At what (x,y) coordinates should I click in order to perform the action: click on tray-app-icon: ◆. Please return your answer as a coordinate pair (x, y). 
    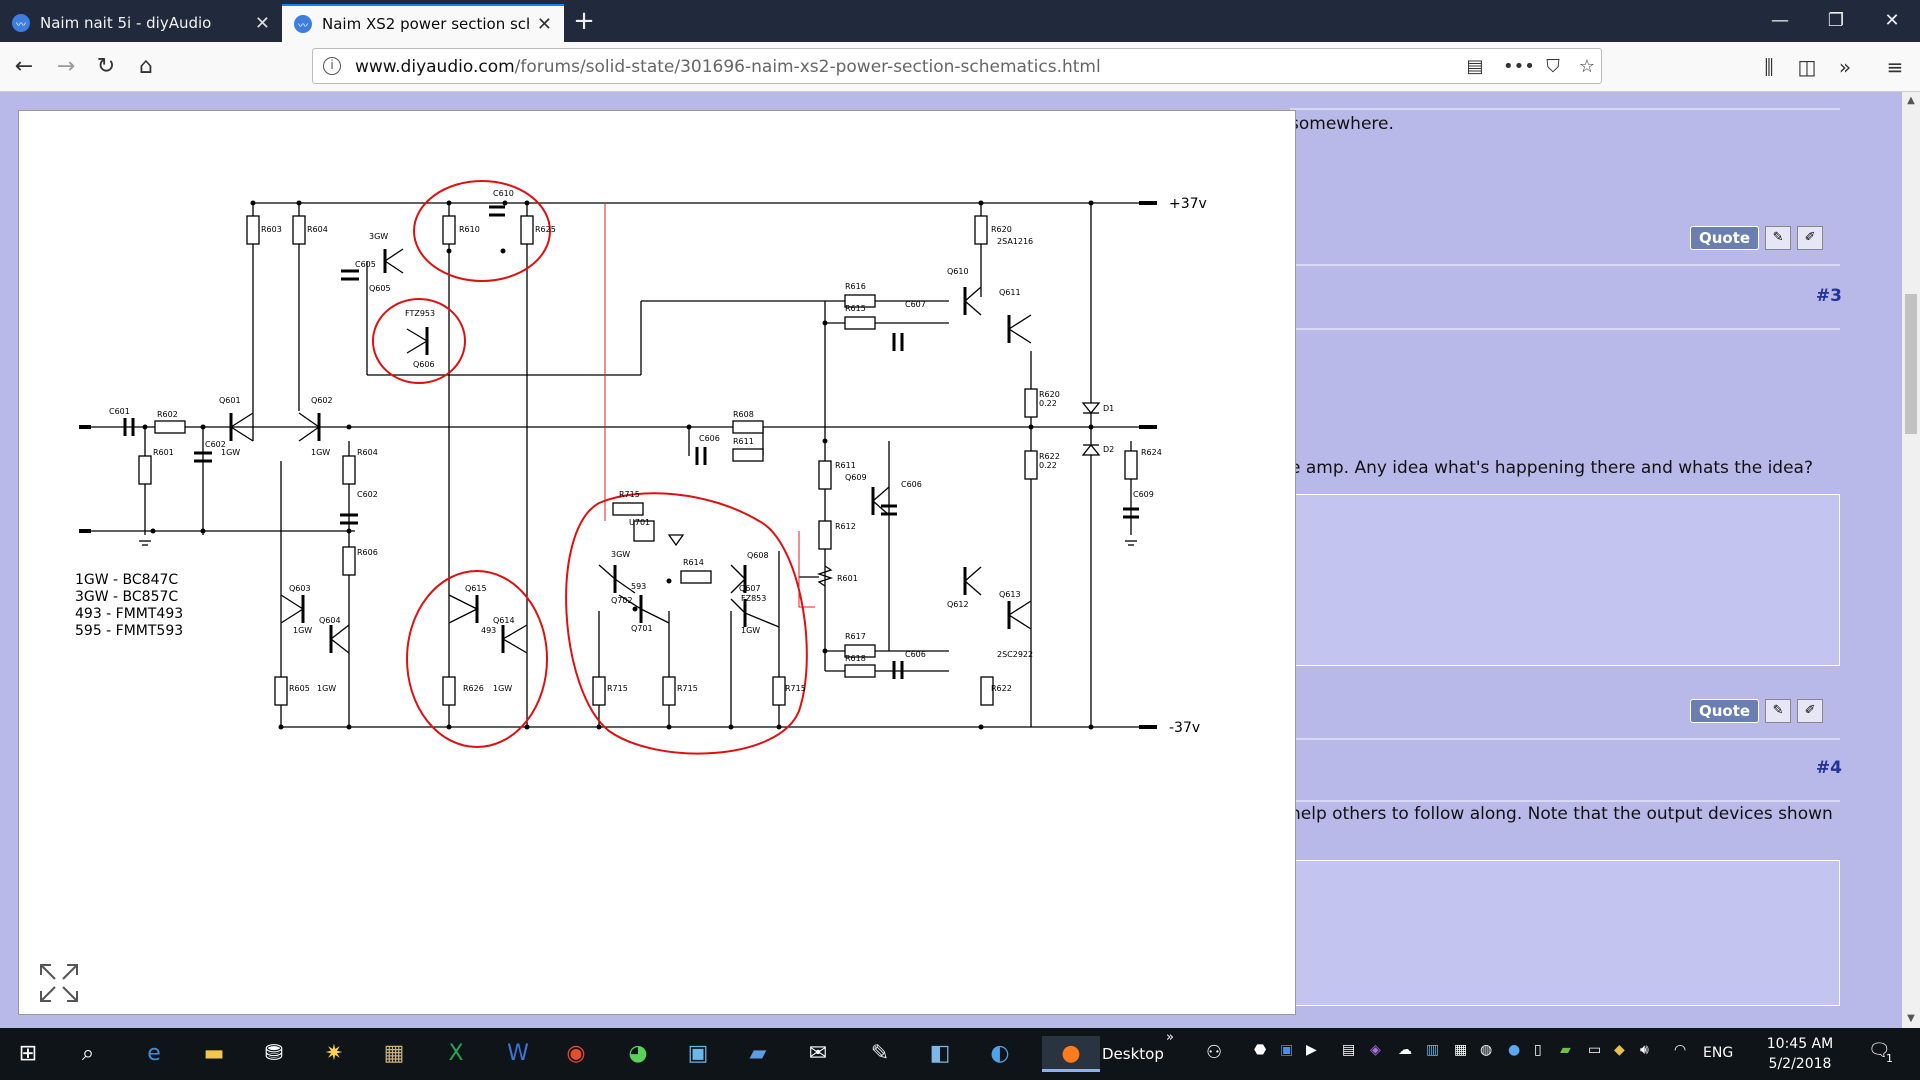
    Looking at the image, I should click on (1619, 1050).